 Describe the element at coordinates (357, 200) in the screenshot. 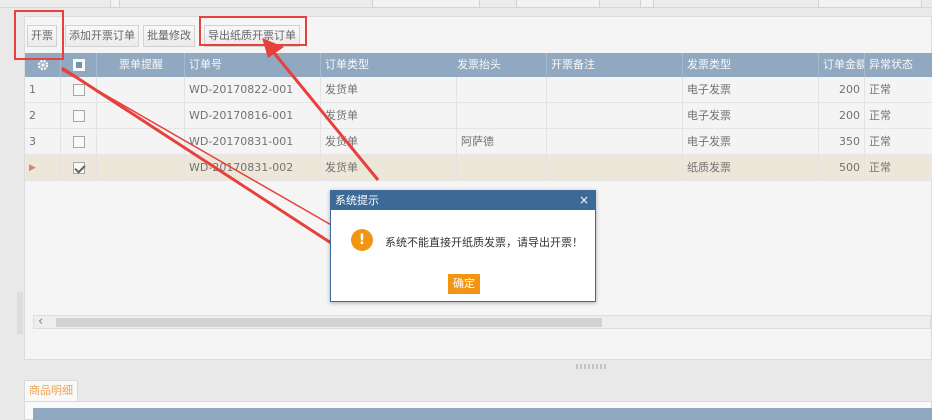

I see `dialog-title: 系统提示` at that location.